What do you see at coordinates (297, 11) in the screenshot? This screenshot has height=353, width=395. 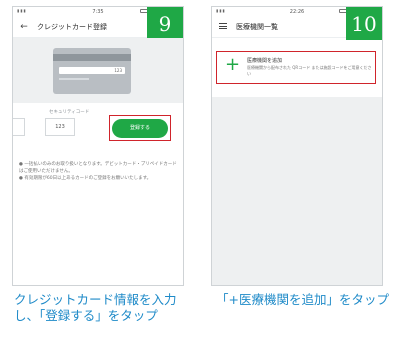 I see `status-time: 22:26` at bounding box center [297, 11].